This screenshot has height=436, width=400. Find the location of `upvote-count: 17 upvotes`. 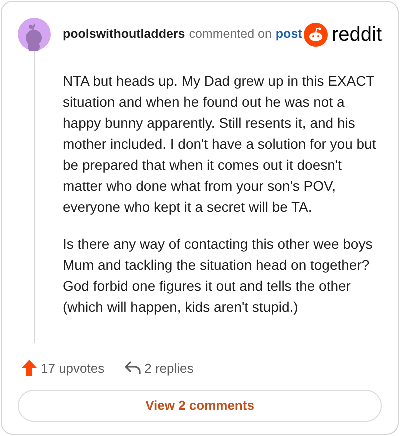

upvote-count: 17 upvotes is located at coordinates (73, 369).